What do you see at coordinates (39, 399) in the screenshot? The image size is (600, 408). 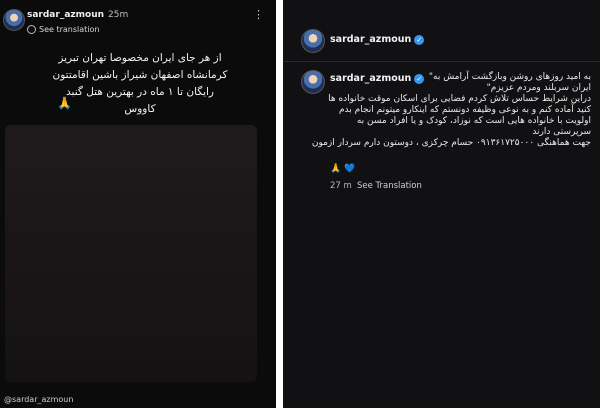 I see `footer-handle: @sardar_azmoun` at bounding box center [39, 399].